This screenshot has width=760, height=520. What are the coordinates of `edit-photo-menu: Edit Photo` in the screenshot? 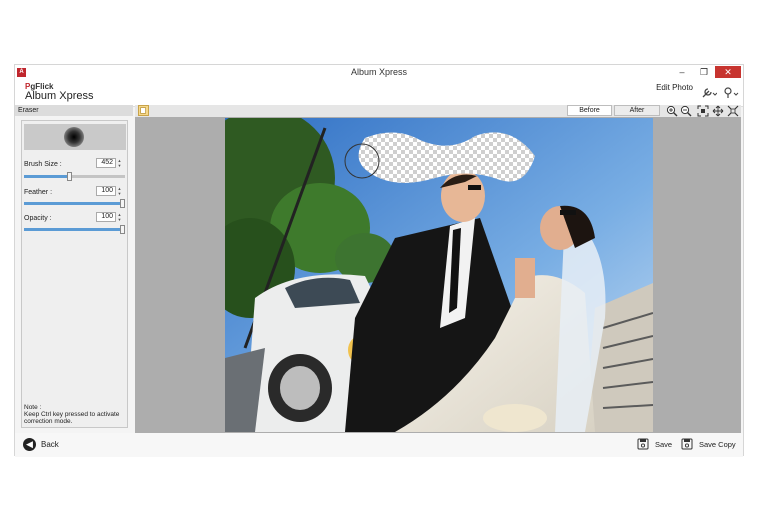 It's located at (674, 87).